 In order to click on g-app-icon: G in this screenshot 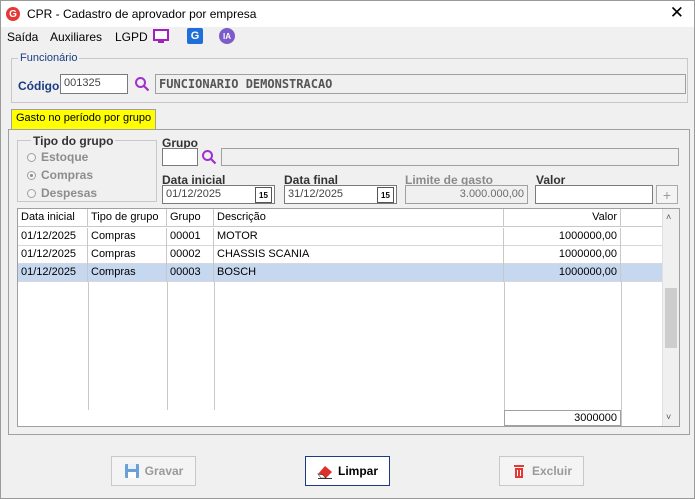, I will do `click(195, 36)`.